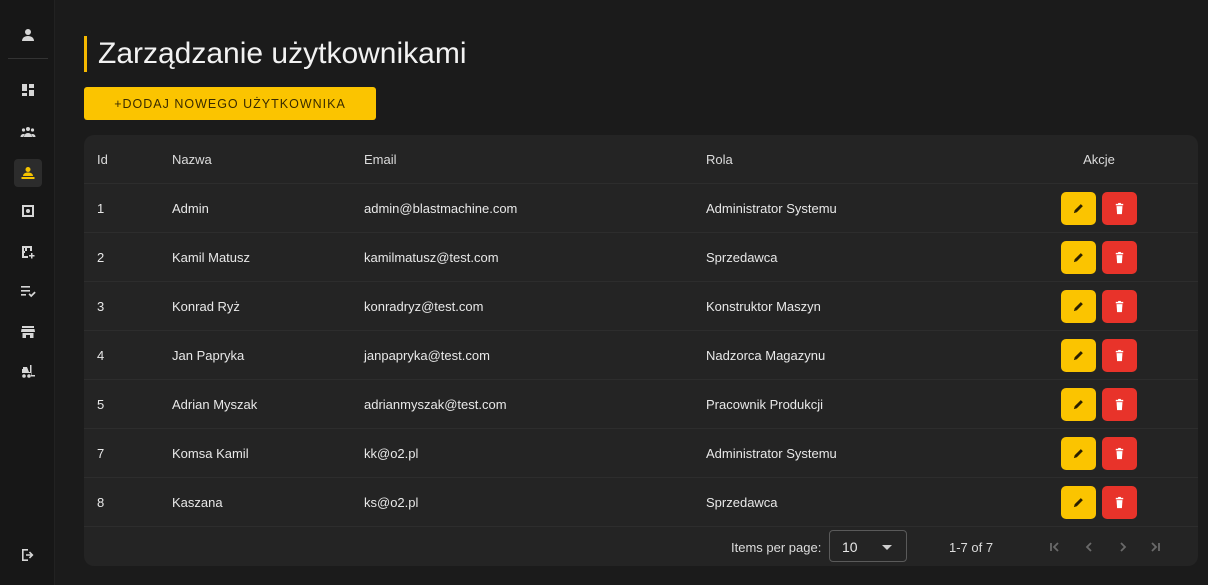 This screenshot has width=1208, height=585. I want to click on cell-email: ks@o2.pl, so click(391, 502).